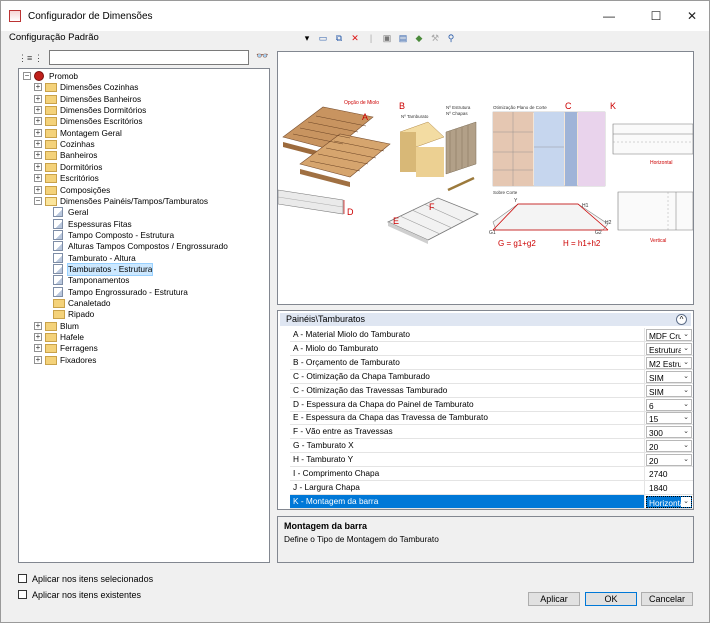 The width and height of the screenshot is (710, 623). What do you see at coordinates (25, 58) in the screenshot?
I see `expand-all-icon: ⋮≡` at bounding box center [25, 58].